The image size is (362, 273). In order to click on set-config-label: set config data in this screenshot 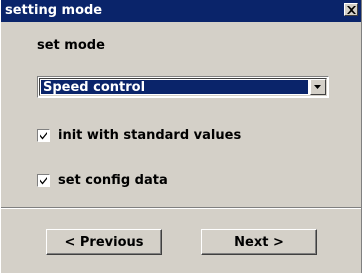, I will do `click(113, 180)`.